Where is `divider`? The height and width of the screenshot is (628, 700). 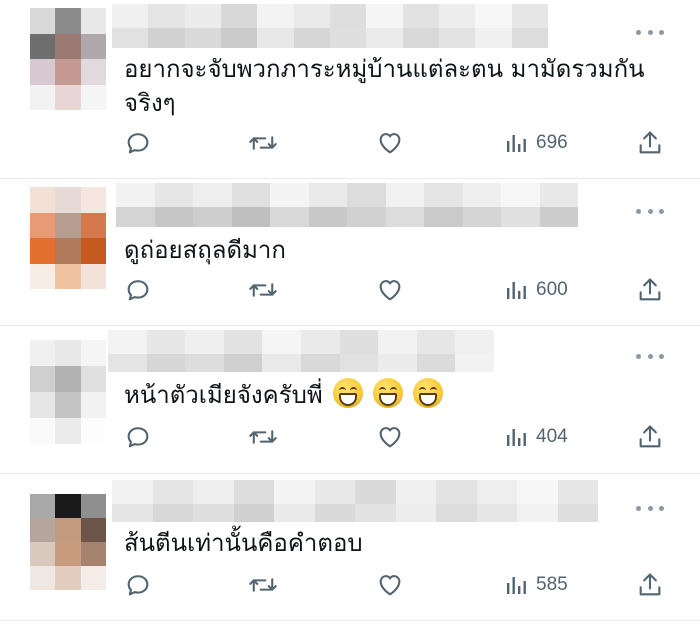 divider is located at coordinates (350, 620).